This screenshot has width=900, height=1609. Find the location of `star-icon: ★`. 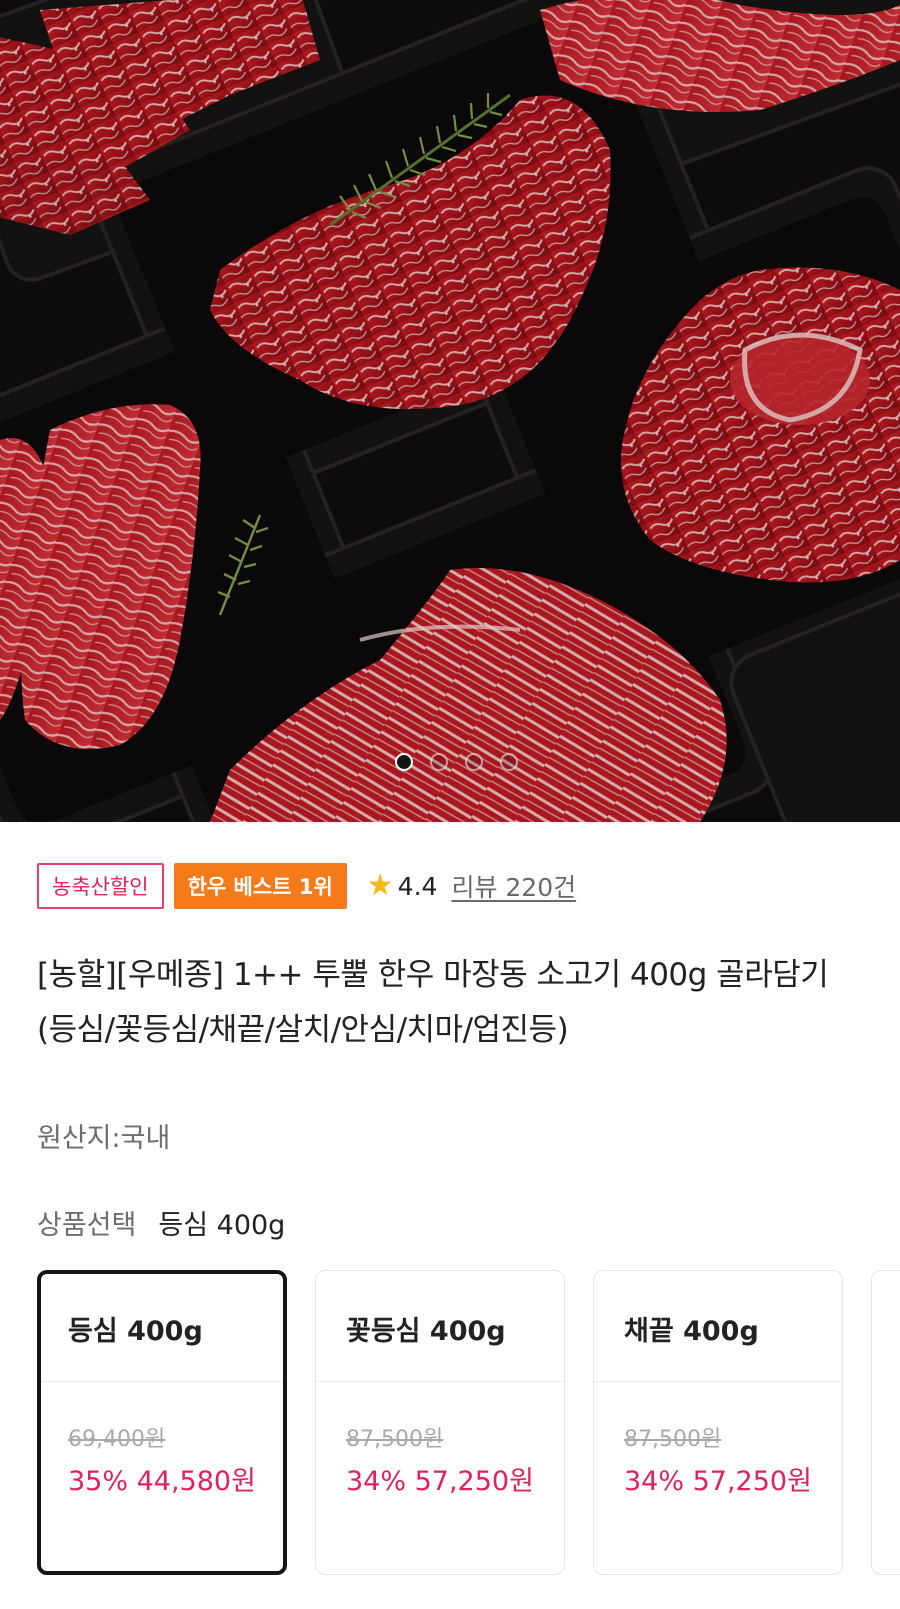

star-icon: ★ is located at coordinates (380, 885).